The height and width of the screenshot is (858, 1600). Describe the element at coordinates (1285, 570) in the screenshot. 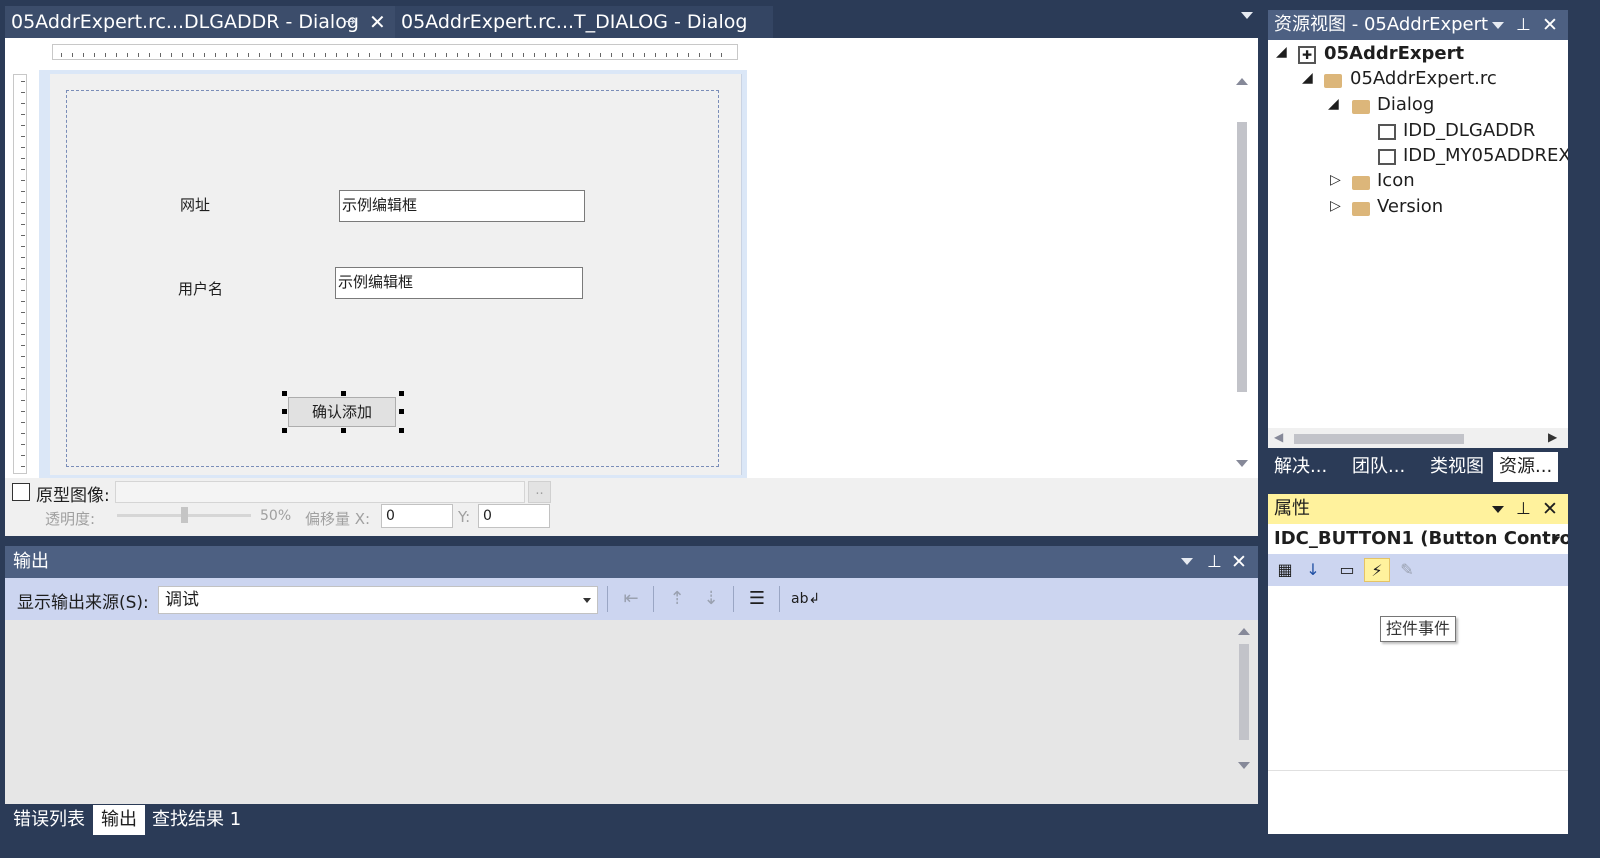

I see `categorized-icon: ▦` at that location.